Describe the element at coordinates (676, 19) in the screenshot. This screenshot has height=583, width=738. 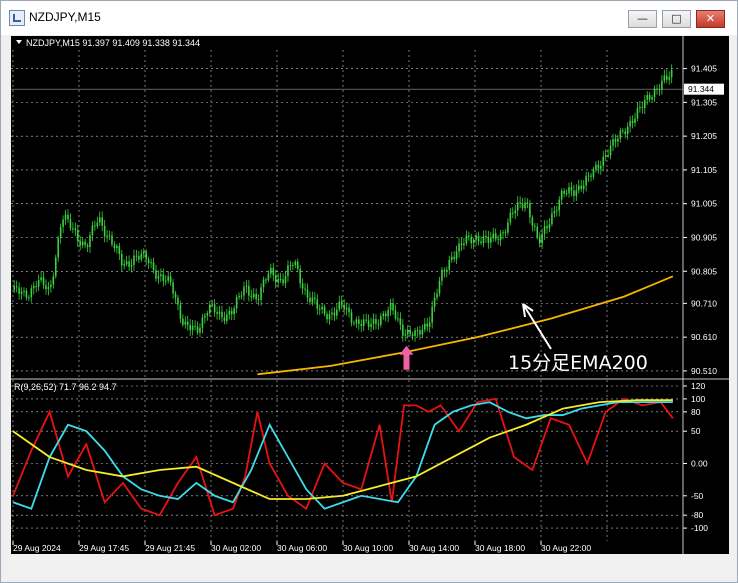
I see `maximize-button: □` at that location.